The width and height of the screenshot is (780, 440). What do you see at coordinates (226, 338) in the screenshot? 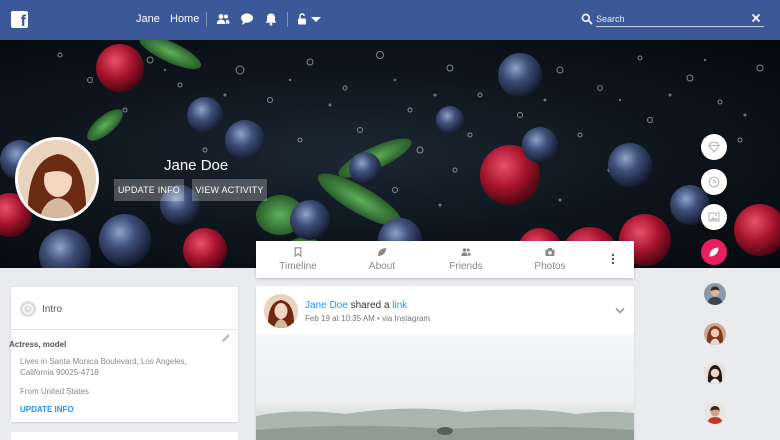
I see `edit-pencil-icon` at bounding box center [226, 338].